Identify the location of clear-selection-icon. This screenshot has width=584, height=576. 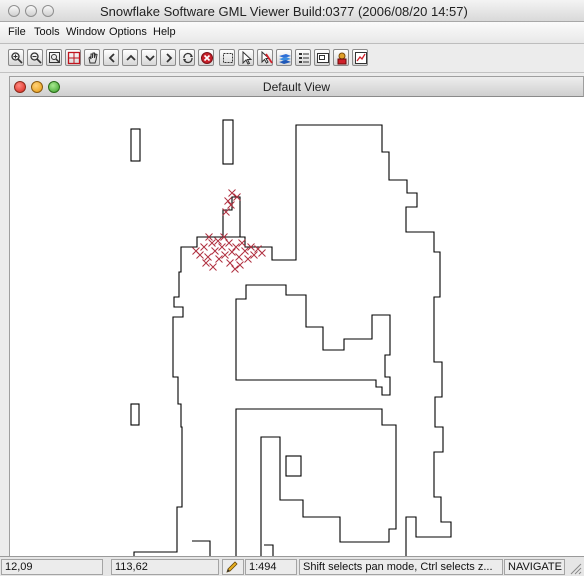
(267, 57).